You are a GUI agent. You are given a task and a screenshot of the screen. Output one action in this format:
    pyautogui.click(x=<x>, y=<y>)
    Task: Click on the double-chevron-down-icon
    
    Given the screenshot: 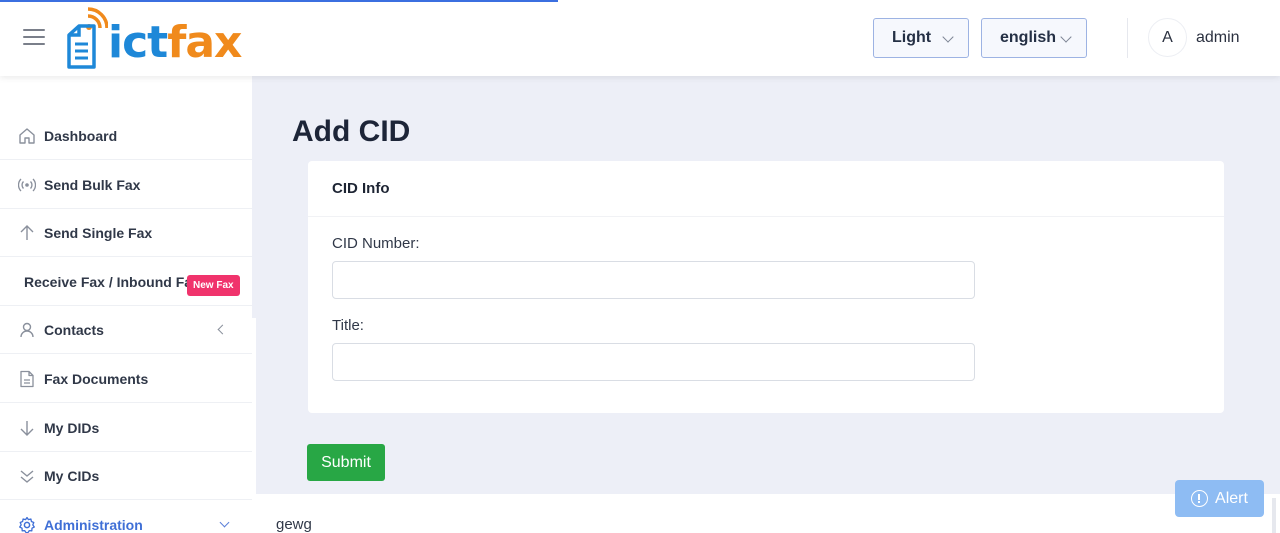 What is the action you would take?
    pyautogui.click(x=27, y=476)
    